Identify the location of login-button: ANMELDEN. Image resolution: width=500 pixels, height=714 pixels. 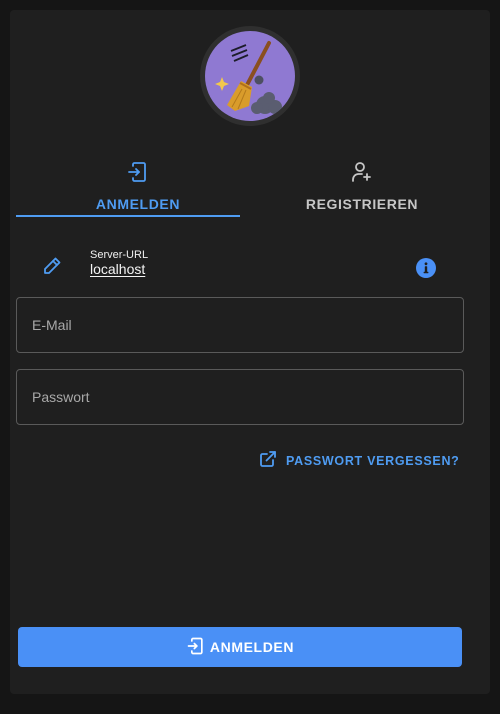
(240, 647).